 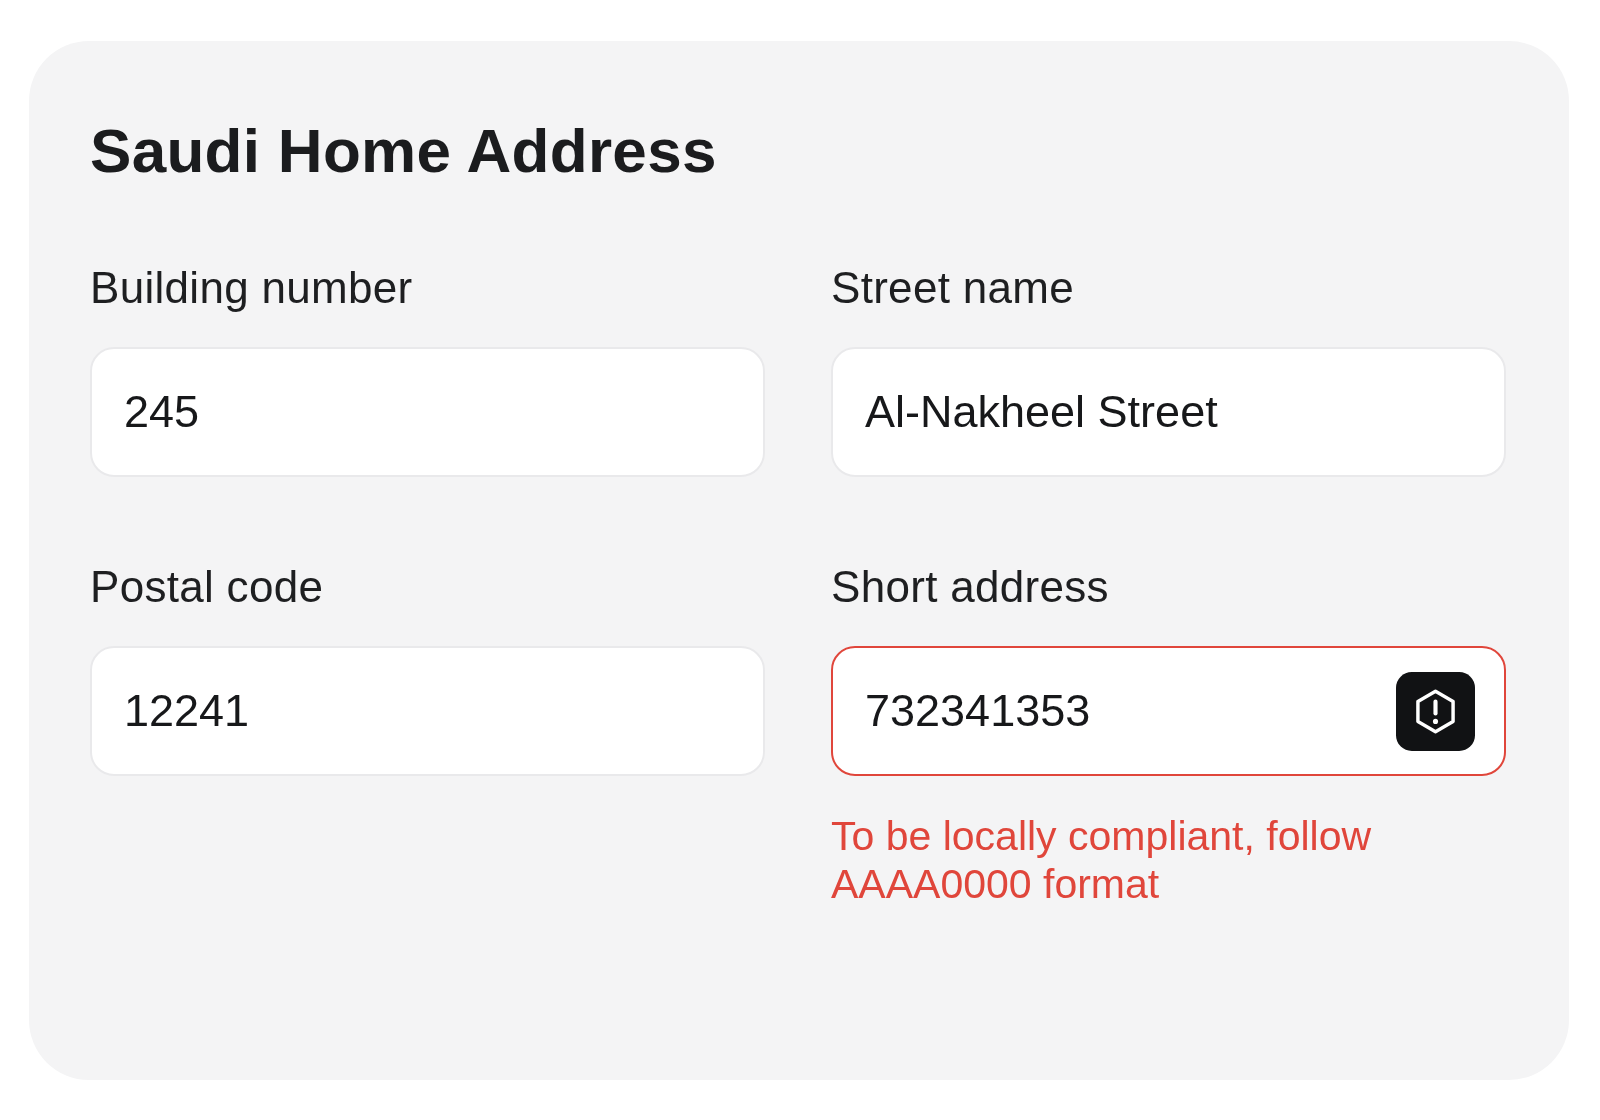 What do you see at coordinates (1168, 711) in the screenshot?
I see `text-field: 732341353` at bounding box center [1168, 711].